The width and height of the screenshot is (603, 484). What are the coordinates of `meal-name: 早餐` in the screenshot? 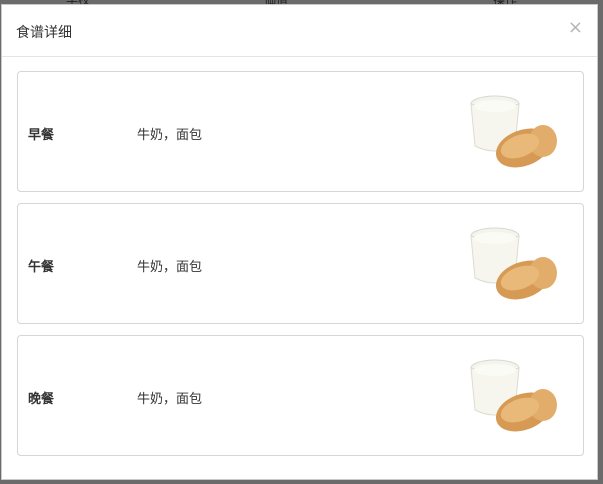 It's located at (41, 135).